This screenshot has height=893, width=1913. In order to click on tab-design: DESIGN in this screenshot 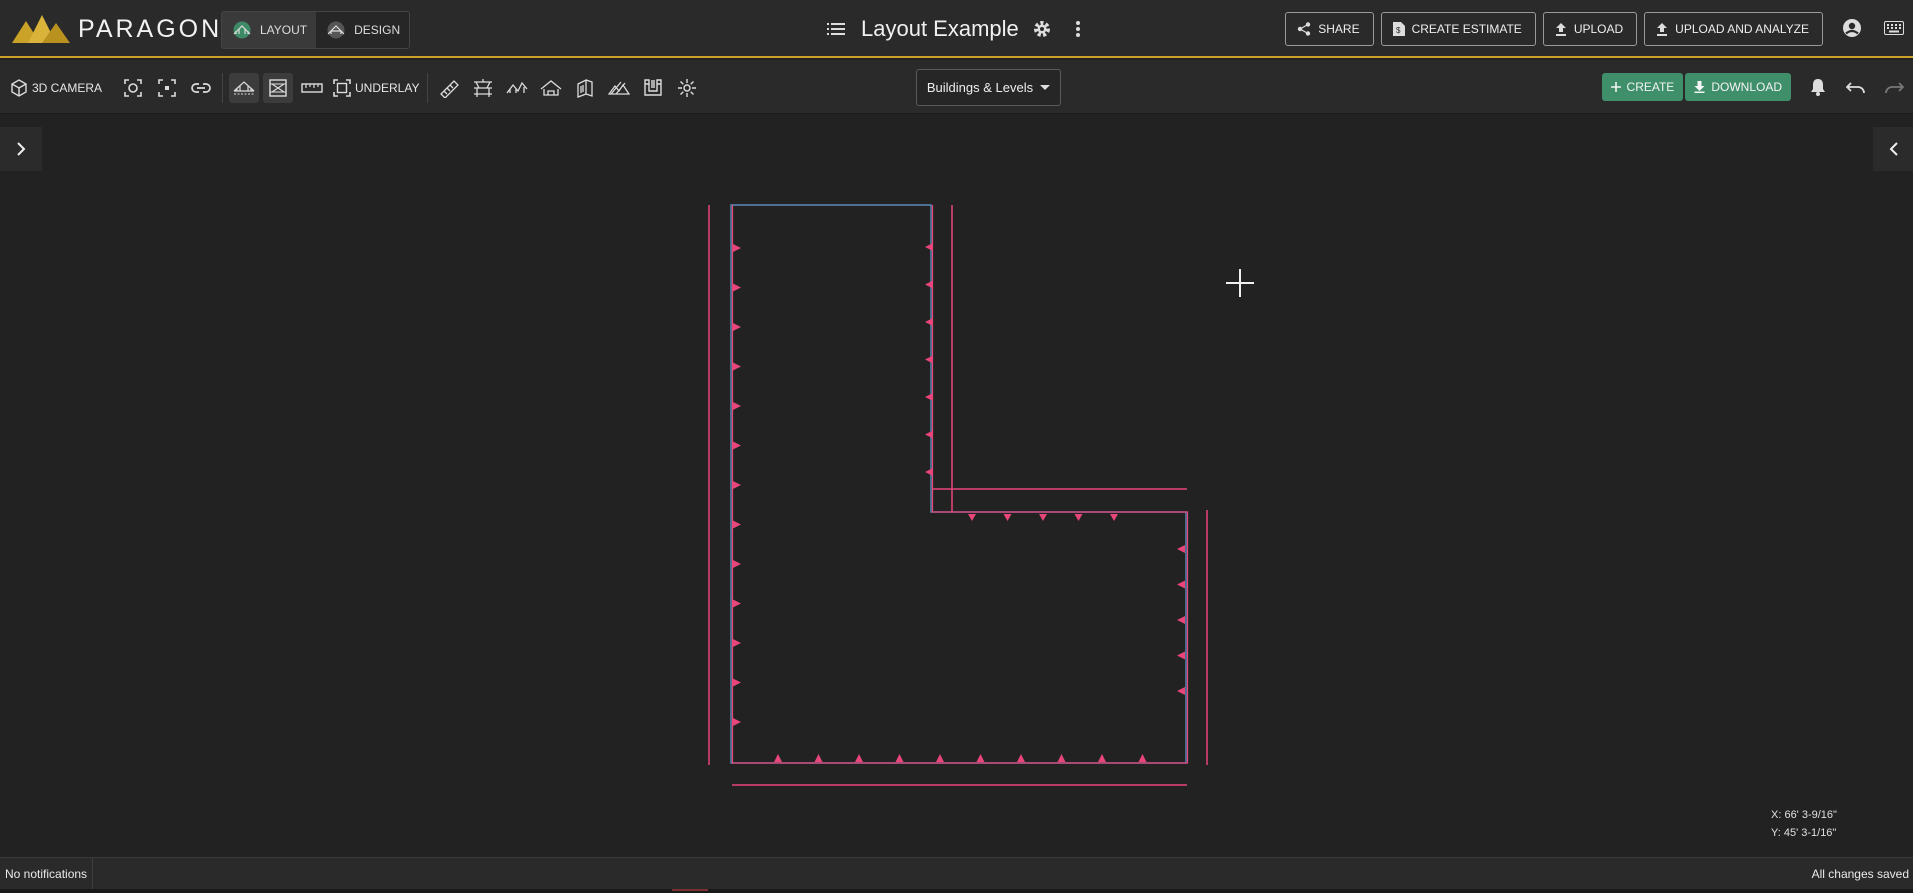, I will do `click(362, 30)`.